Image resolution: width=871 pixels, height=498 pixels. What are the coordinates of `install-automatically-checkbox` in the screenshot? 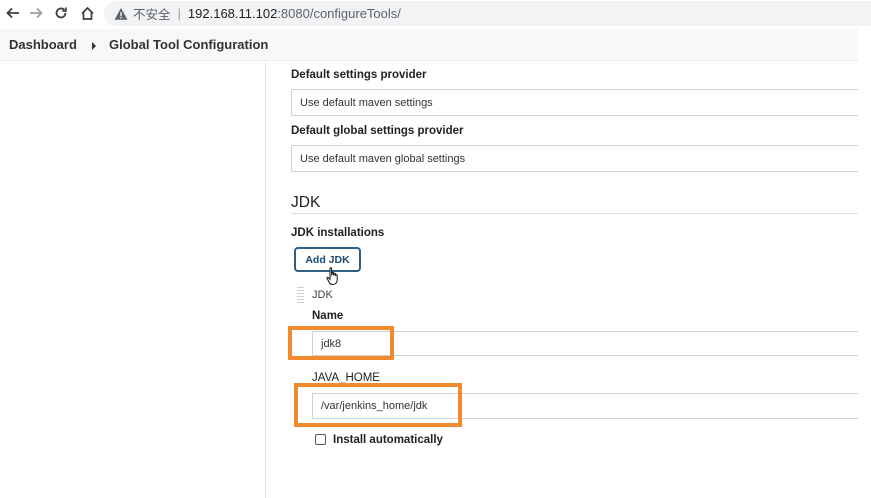 It's located at (320, 439).